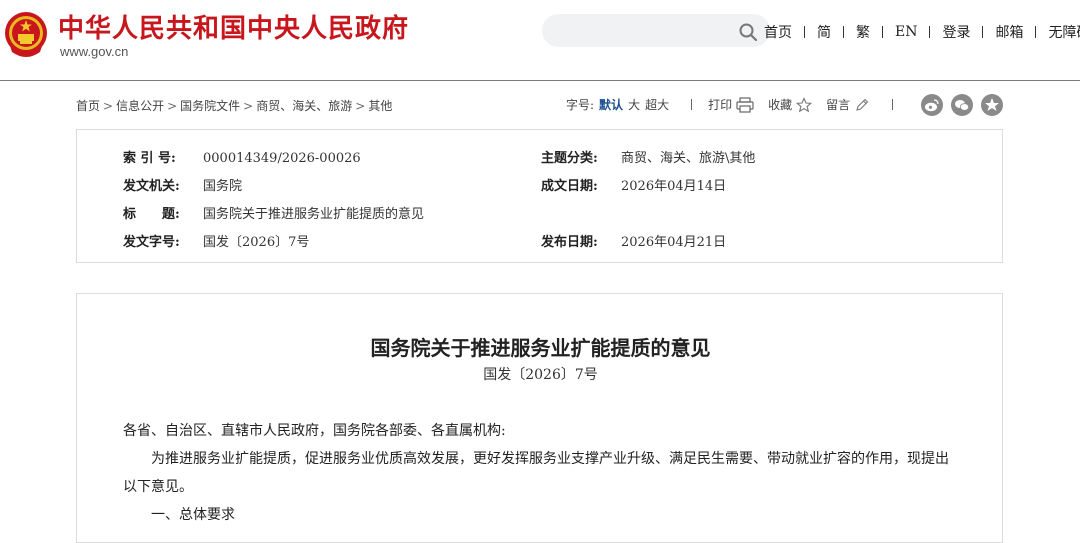 This screenshot has height=543, width=1080. I want to click on nav-accessibility: 无障碍, so click(1064, 32).